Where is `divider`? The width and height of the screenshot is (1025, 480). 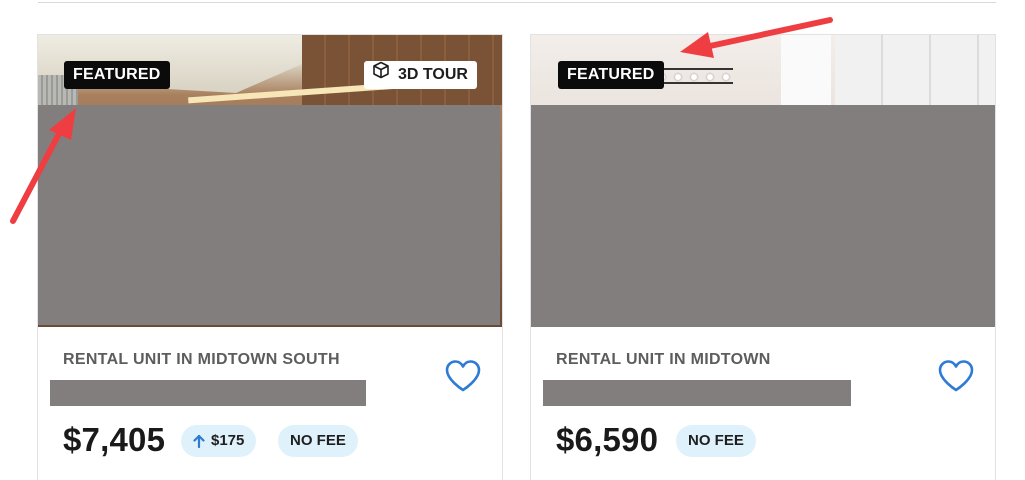
divider is located at coordinates (517, 2).